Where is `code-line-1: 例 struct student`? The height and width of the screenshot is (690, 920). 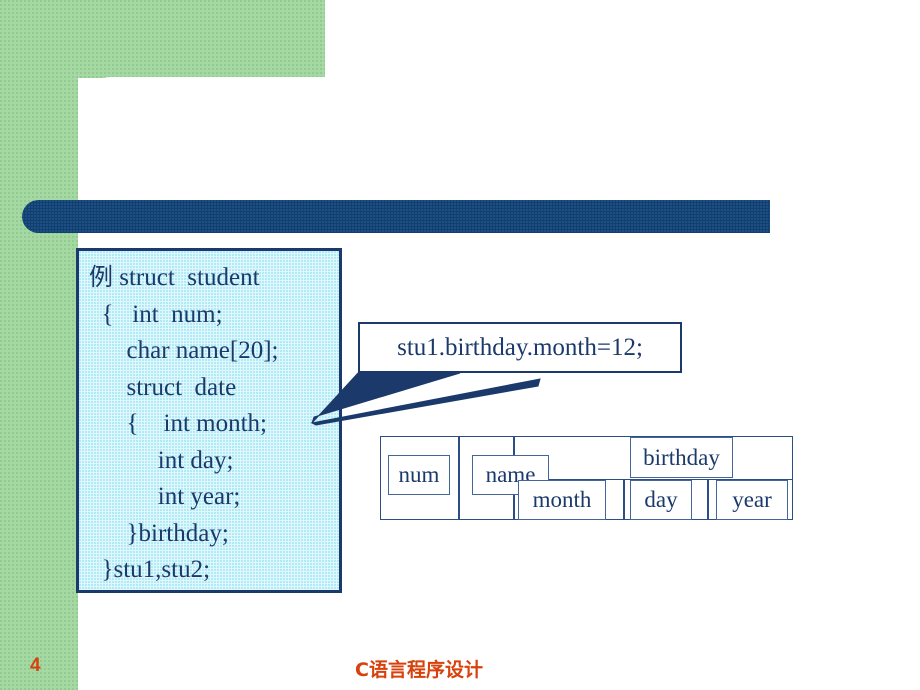 code-line-1: 例 struct student is located at coordinates (214, 278).